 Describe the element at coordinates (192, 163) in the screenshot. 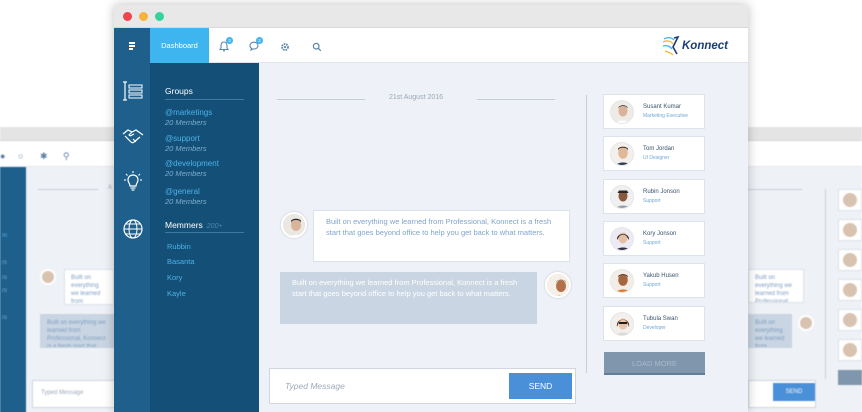

I see `group-name: @development` at that location.